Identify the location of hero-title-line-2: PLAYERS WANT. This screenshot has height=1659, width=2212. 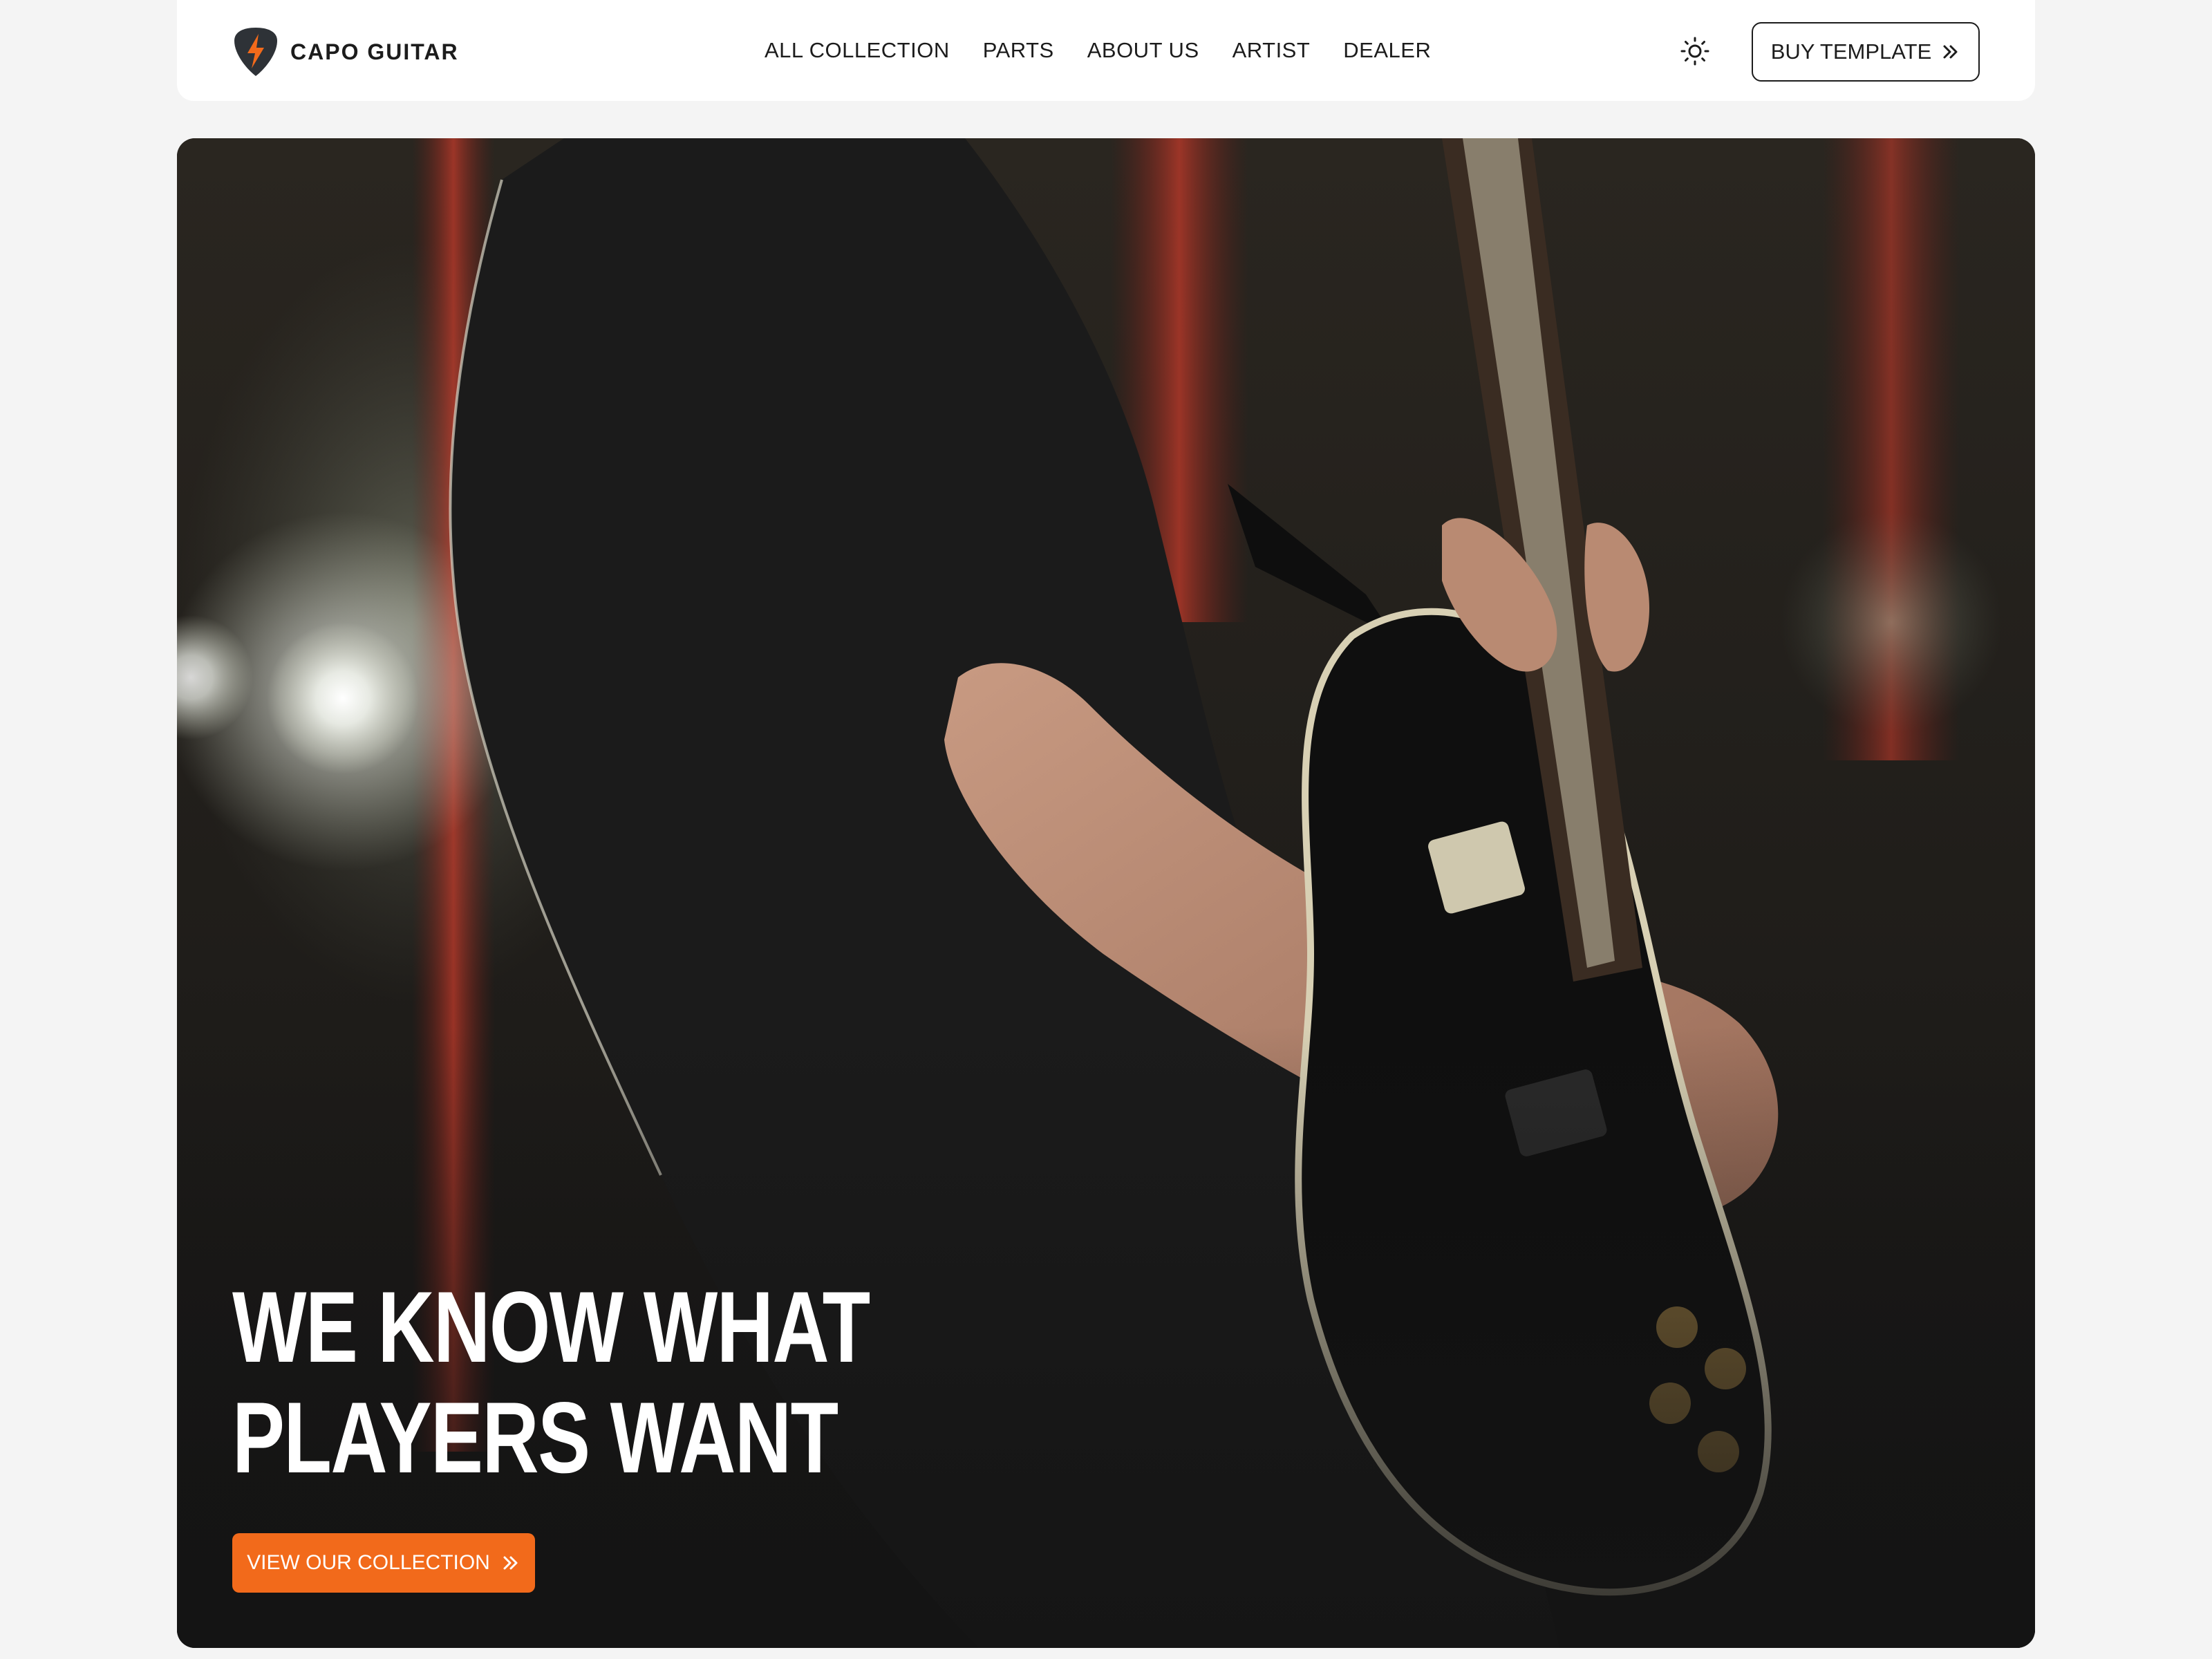
(535, 1437).